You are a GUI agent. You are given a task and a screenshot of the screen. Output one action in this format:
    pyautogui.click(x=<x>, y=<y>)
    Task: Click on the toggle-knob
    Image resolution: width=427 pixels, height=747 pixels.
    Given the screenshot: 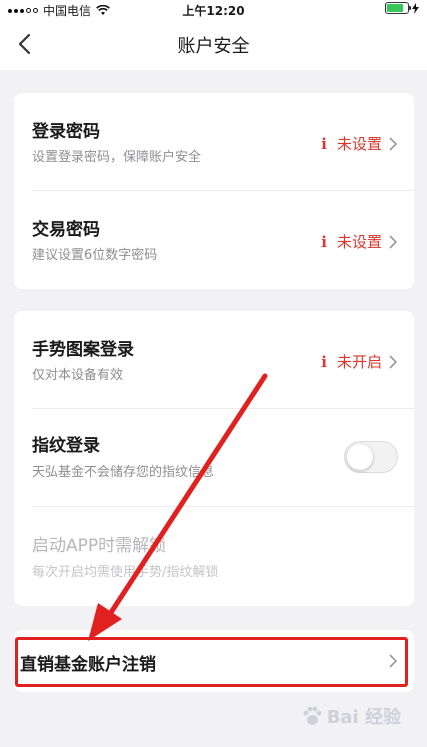 What is the action you would take?
    pyautogui.click(x=360, y=457)
    